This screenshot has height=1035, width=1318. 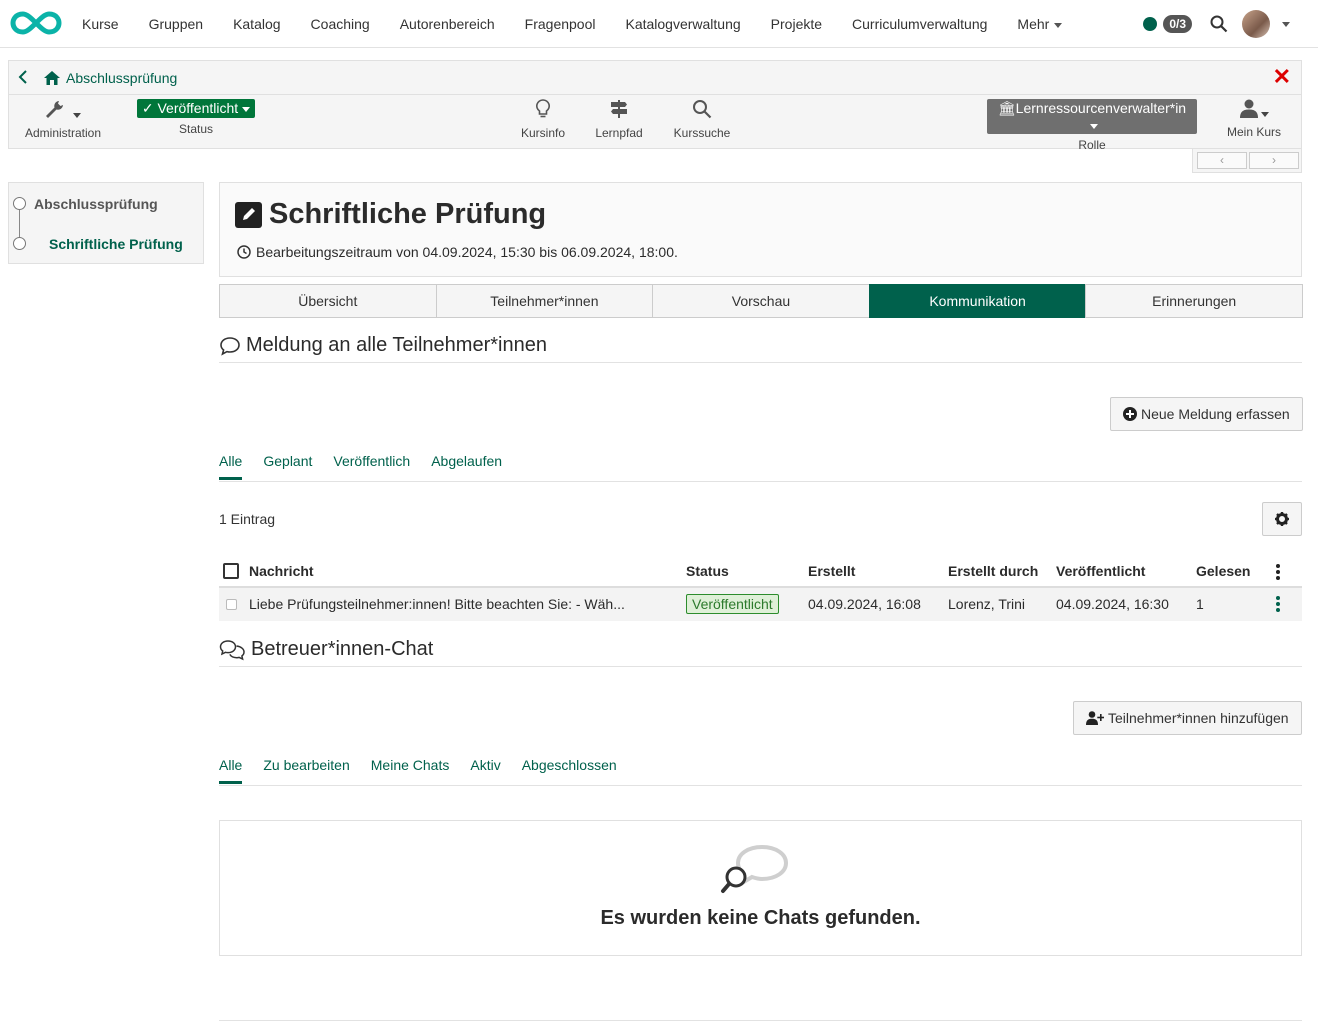 What do you see at coordinates (560, 24) in the screenshot?
I see `nav-fragenpool: Fragenpool` at bounding box center [560, 24].